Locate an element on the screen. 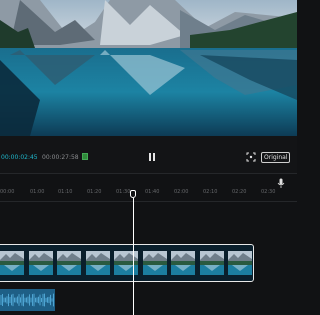  ruler-tick: 02:30 is located at coordinates (268, 192).